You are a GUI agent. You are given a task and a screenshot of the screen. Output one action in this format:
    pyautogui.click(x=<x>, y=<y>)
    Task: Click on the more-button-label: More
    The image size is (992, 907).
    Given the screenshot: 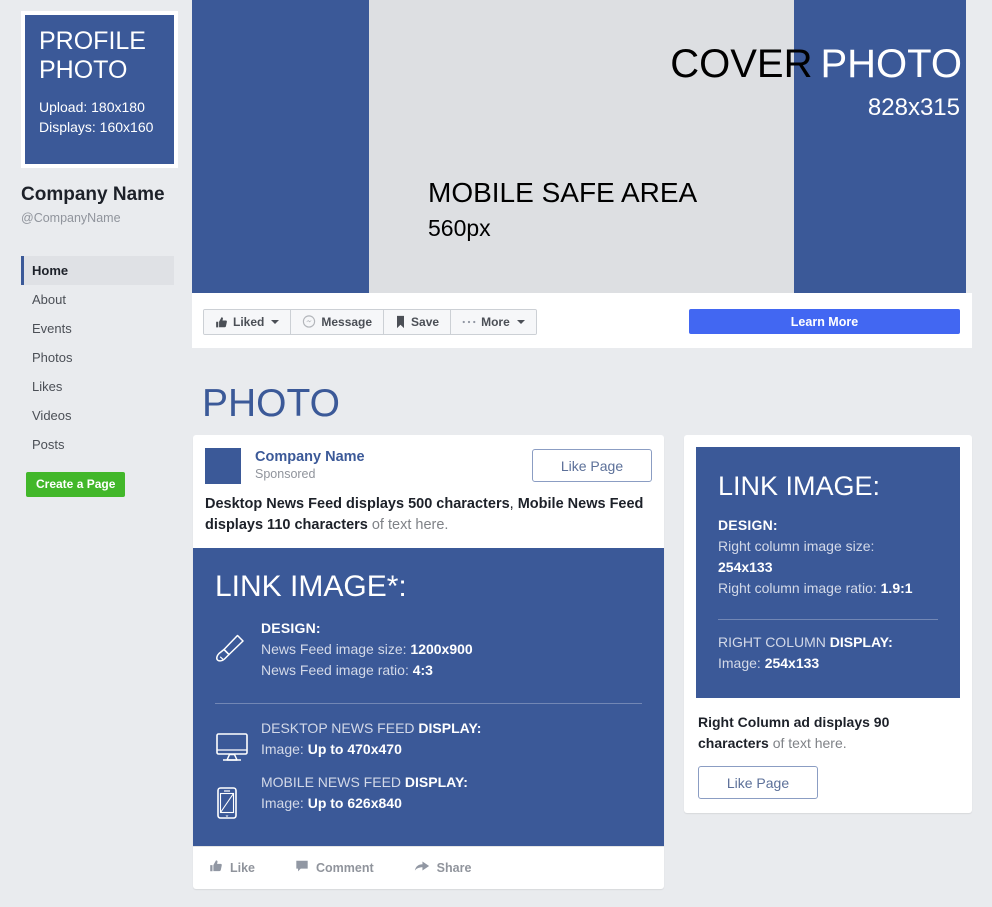 What is the action you would take?
    pyautogui.click(x=495, y=322)
    